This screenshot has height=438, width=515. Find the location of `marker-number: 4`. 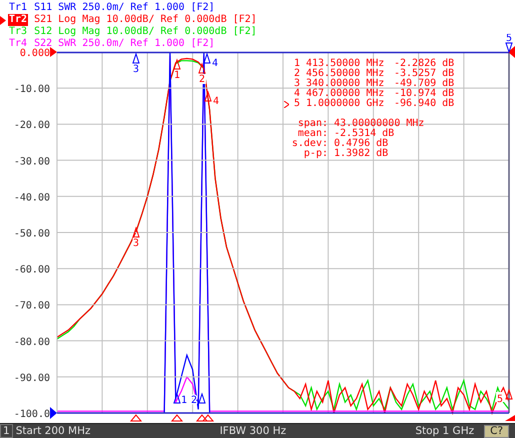

marker-number: 4 is located at coordinates (298, 94).